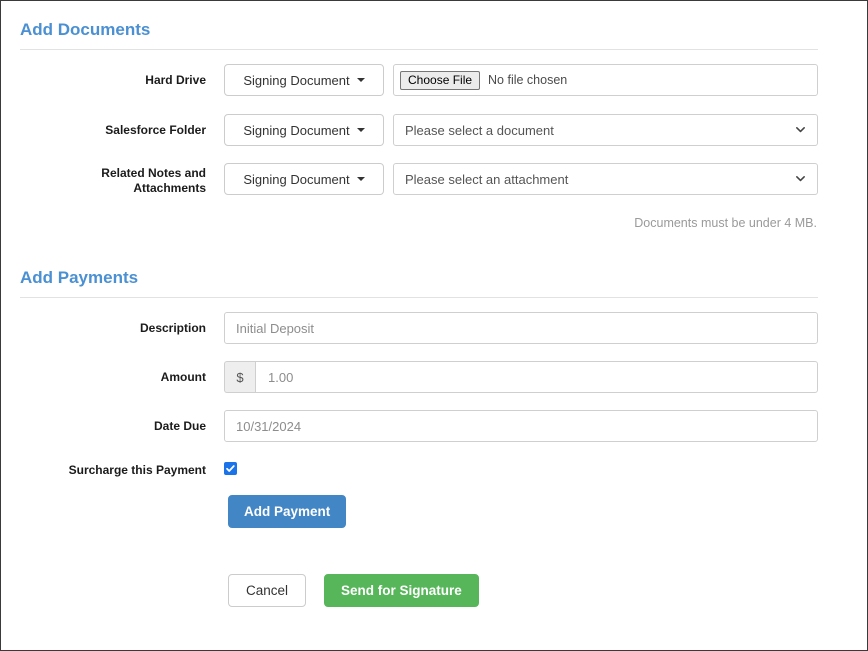 This screenshot has height=651, width=868. What do you see at coordinates (155, 130) in the screenshot?
I see `salesforce-folder-label: Salesforce Folder` at bounding box center [155, 130].